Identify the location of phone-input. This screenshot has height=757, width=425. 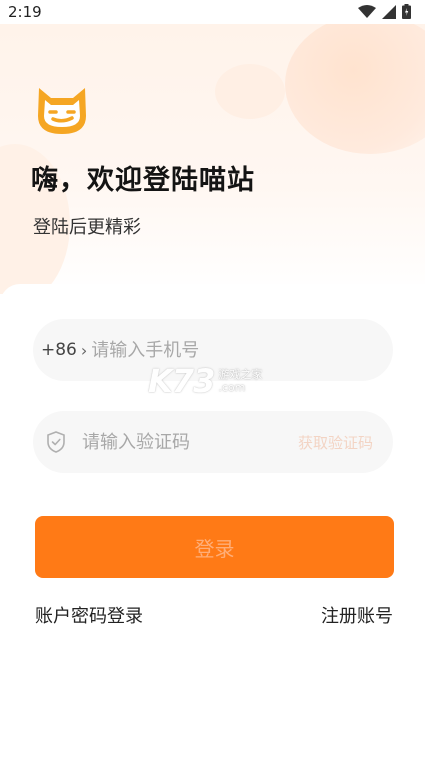
(242, 350).